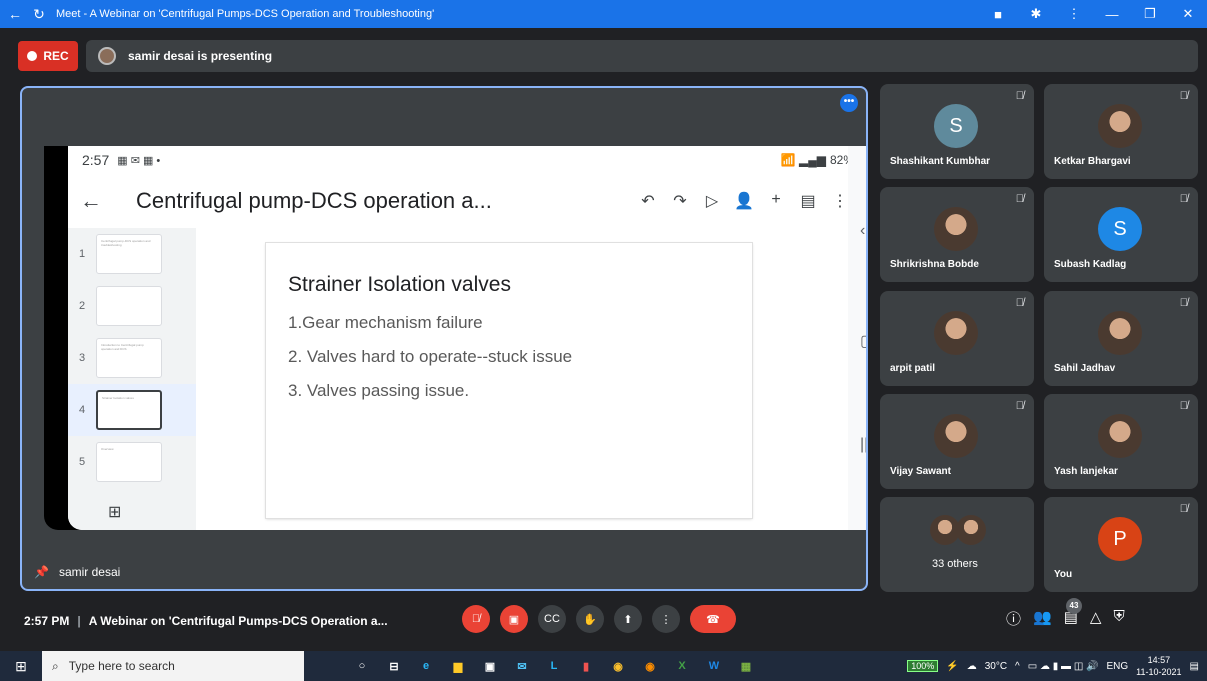 The width and height of the screenshot is (1207, 681). What do you see at coordinates (1017, 666) in the screenshot?
I see `chevron-up-icon: ^` at bounding box center [1017, 666].